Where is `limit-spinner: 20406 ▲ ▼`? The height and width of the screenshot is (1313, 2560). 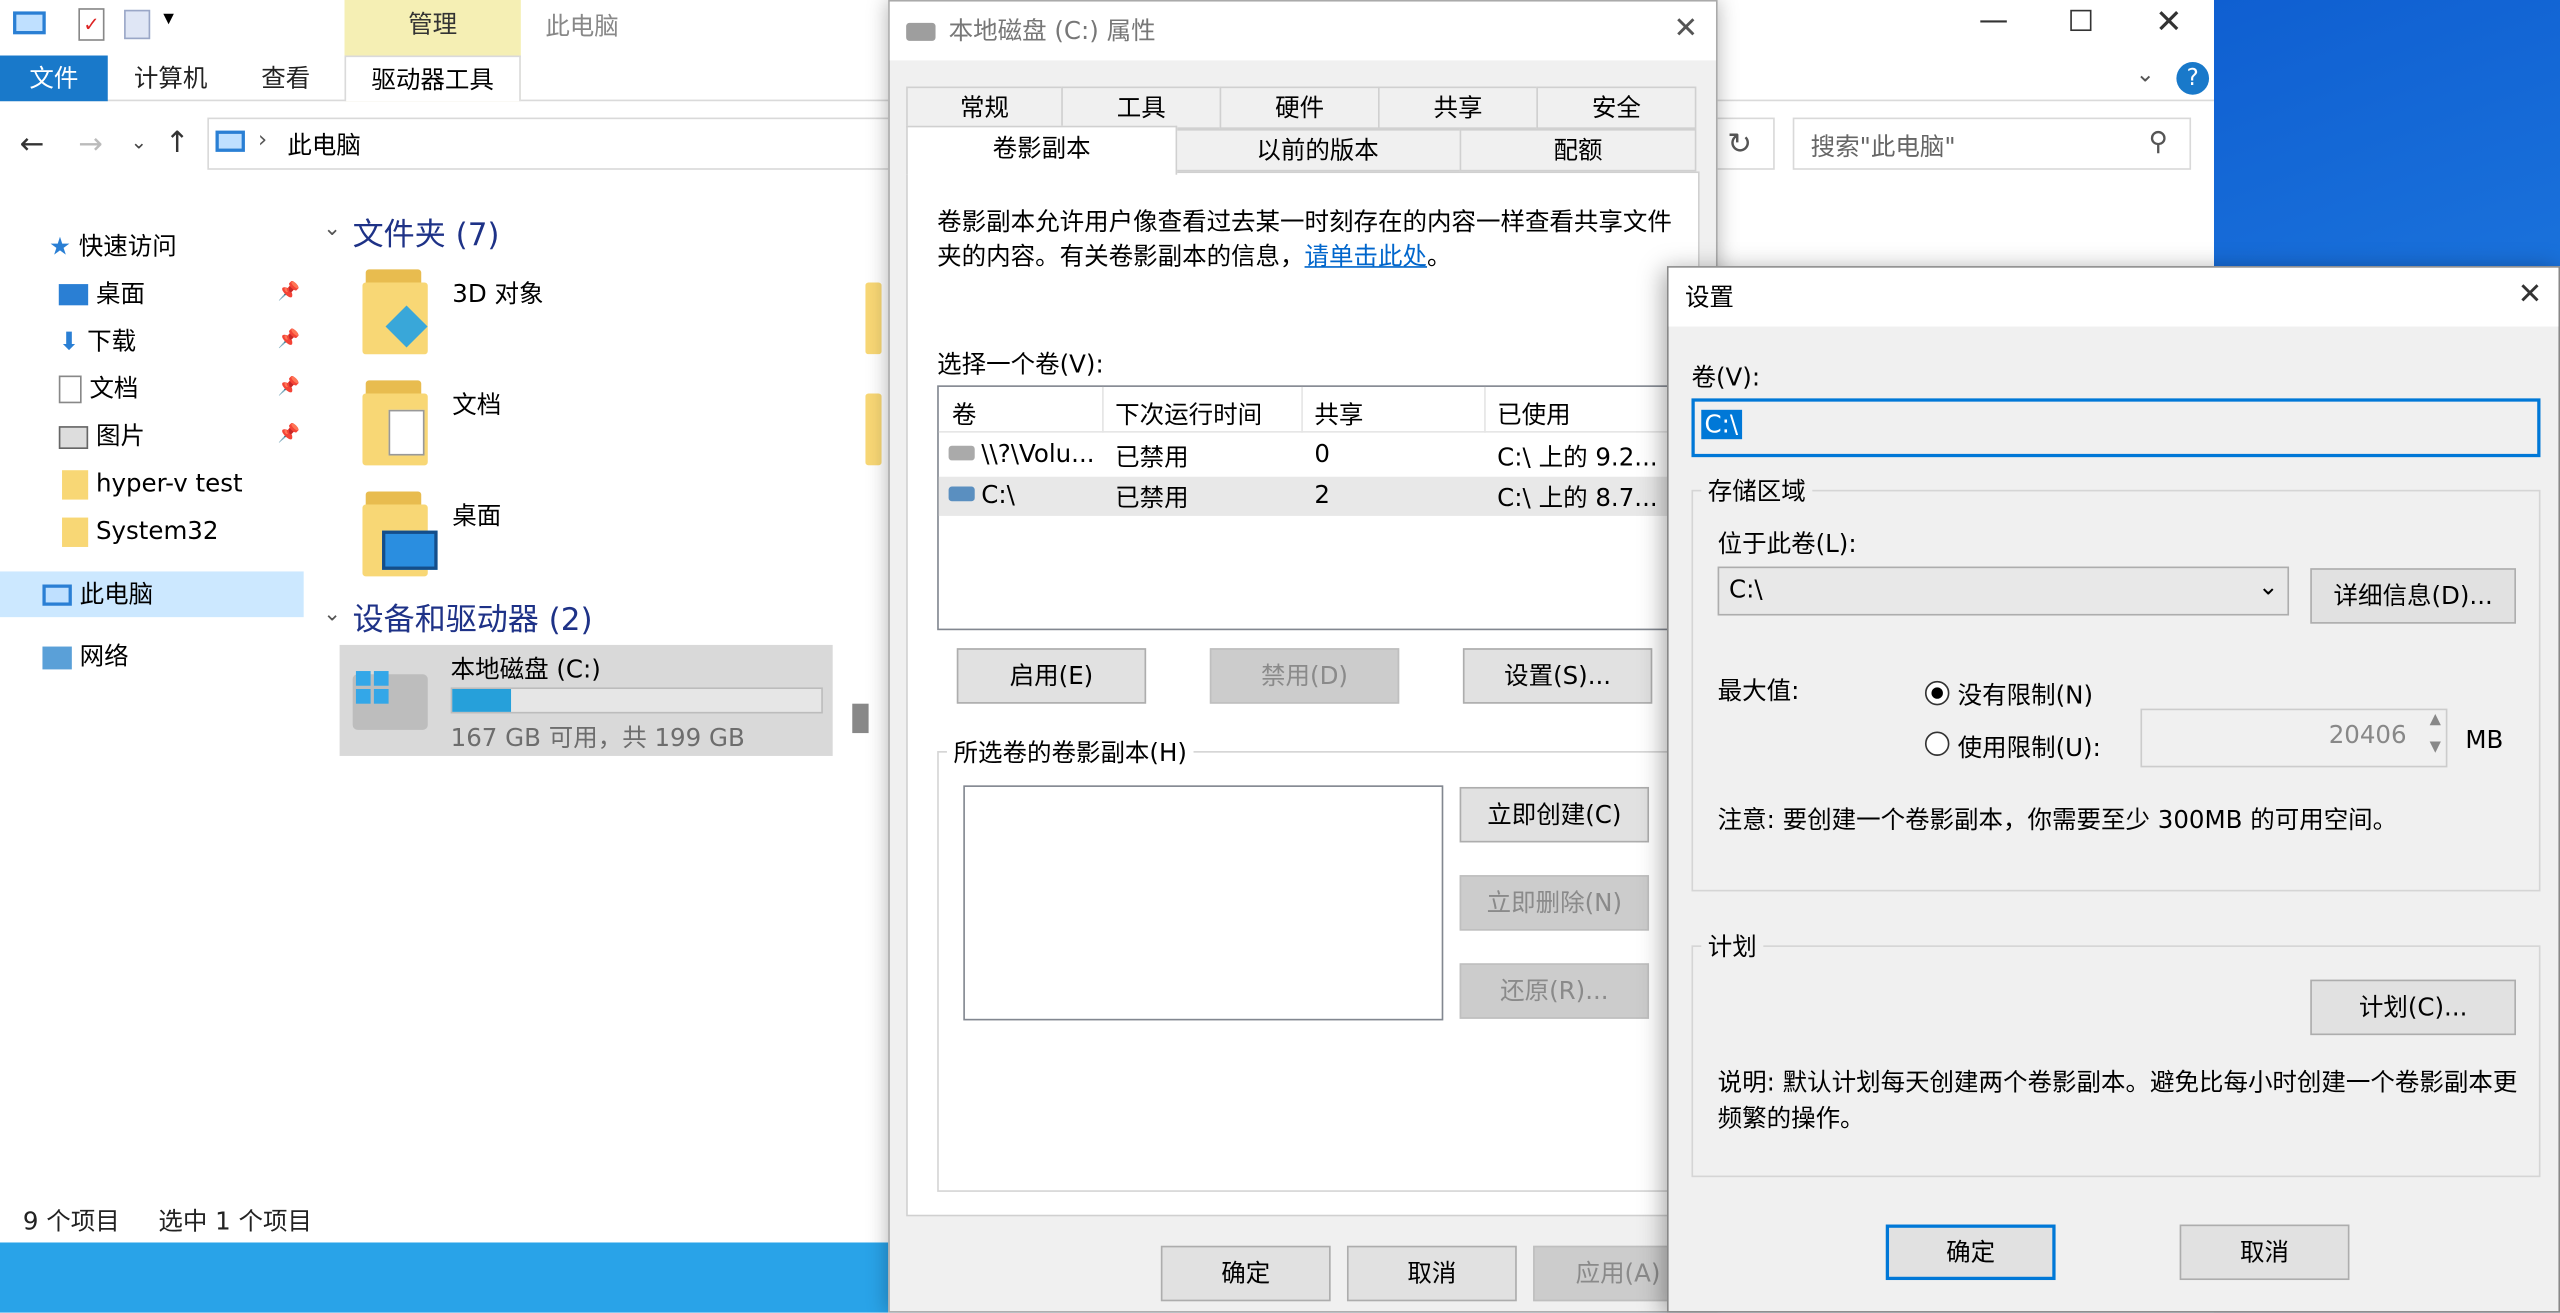
limit-spinner: 20406 ▲ ▼ is located at coordinates (2294, 738).